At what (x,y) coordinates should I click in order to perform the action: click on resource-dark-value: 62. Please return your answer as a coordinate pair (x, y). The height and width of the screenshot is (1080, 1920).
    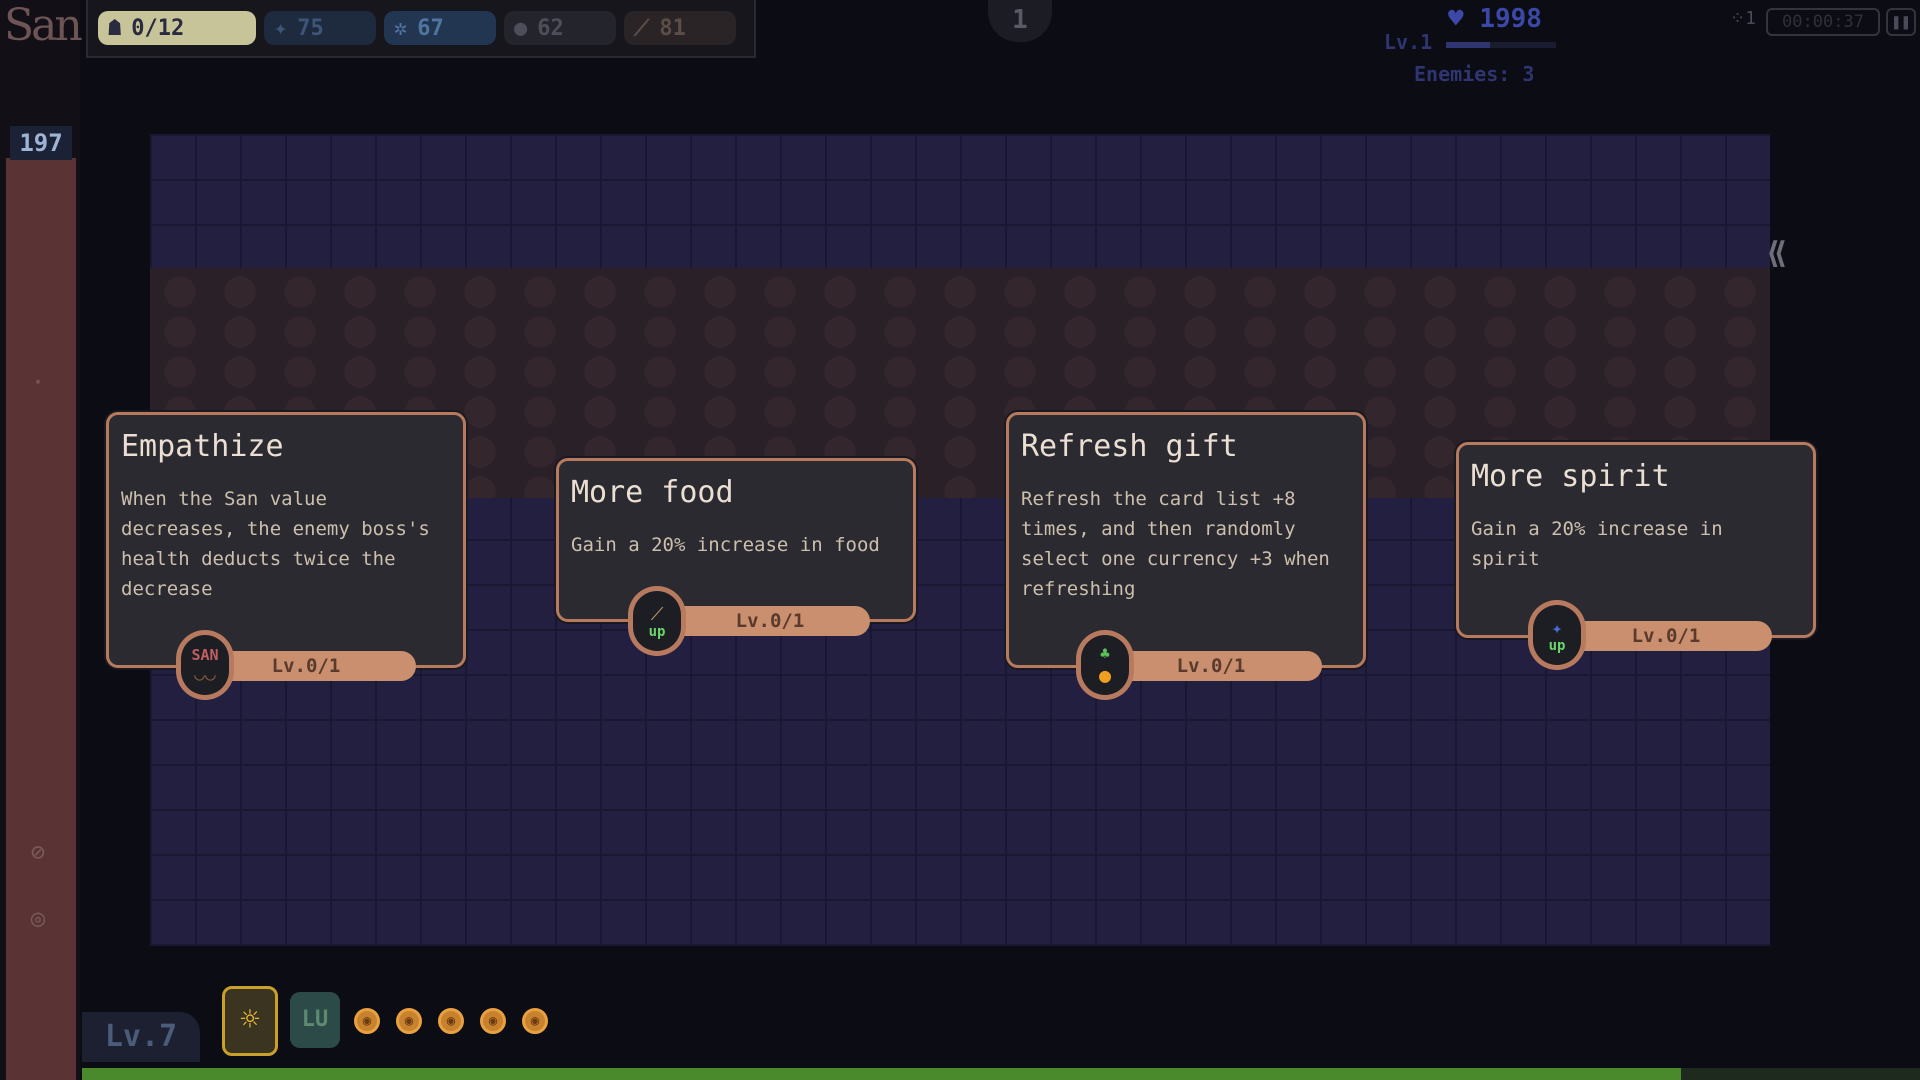
    Looking at the image, I should click on (550, 28).